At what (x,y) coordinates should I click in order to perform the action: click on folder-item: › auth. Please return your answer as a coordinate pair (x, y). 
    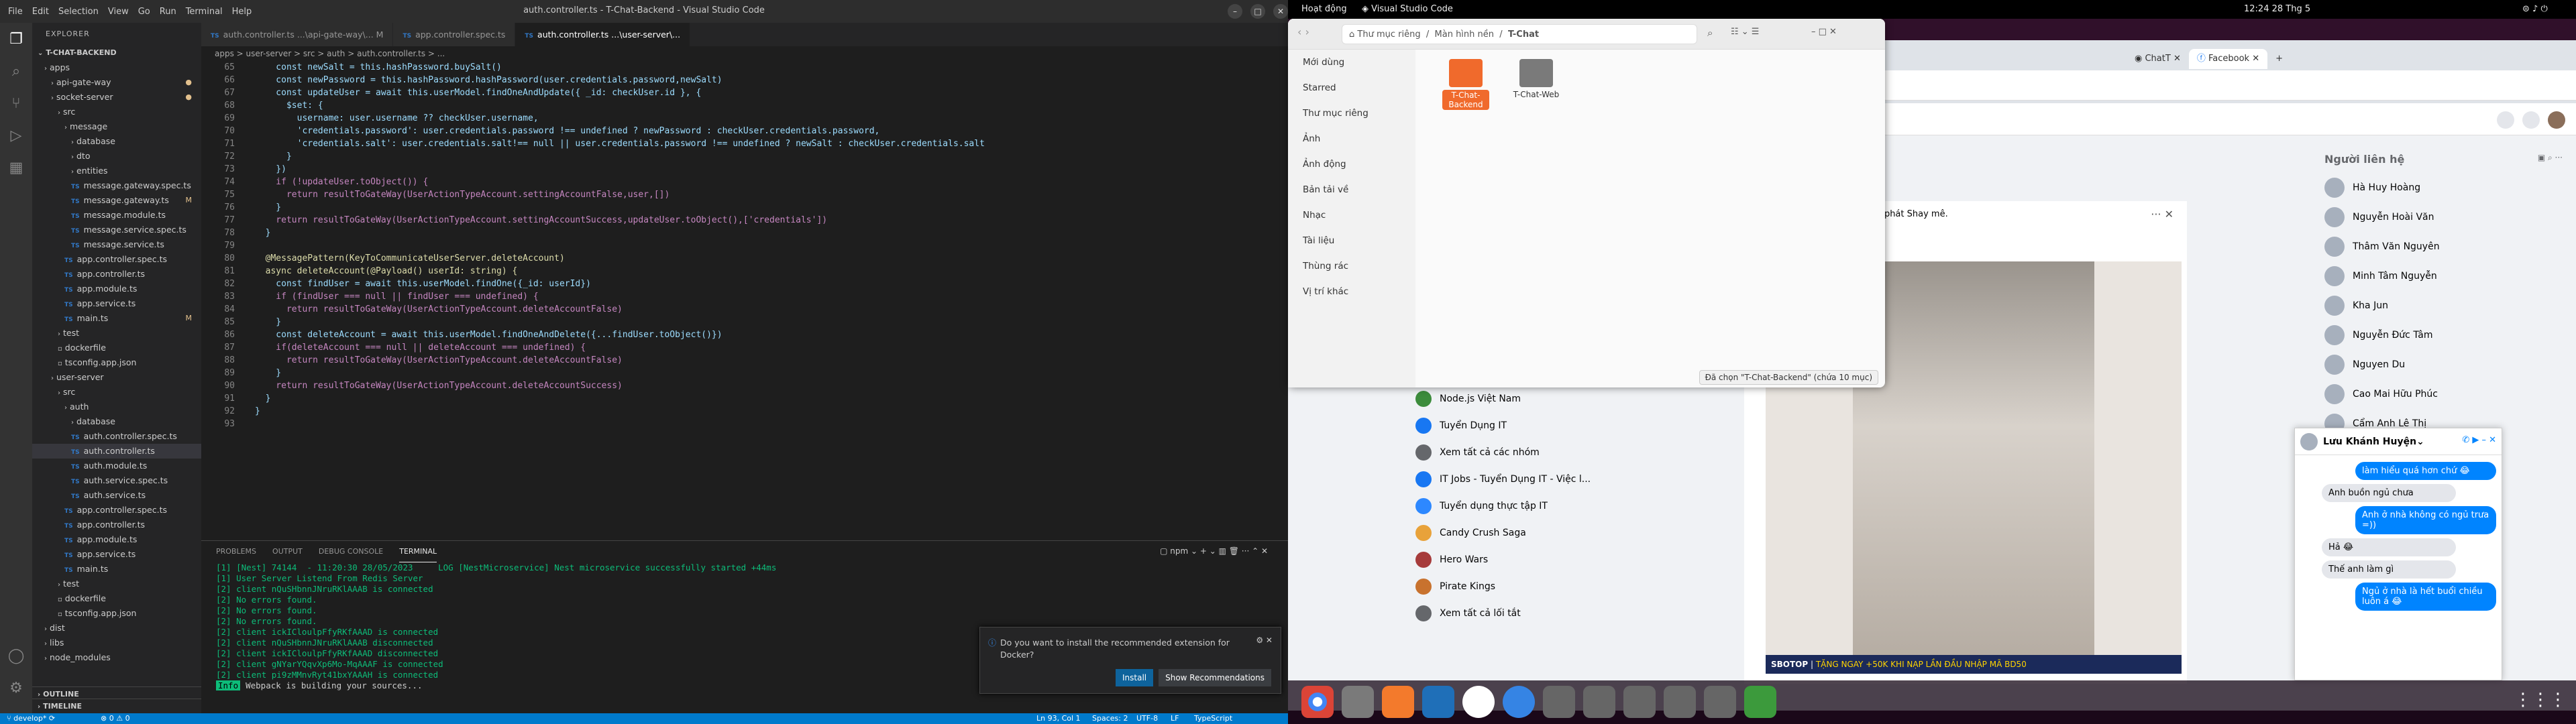
    Looking at the image, I should click on (116, 407).